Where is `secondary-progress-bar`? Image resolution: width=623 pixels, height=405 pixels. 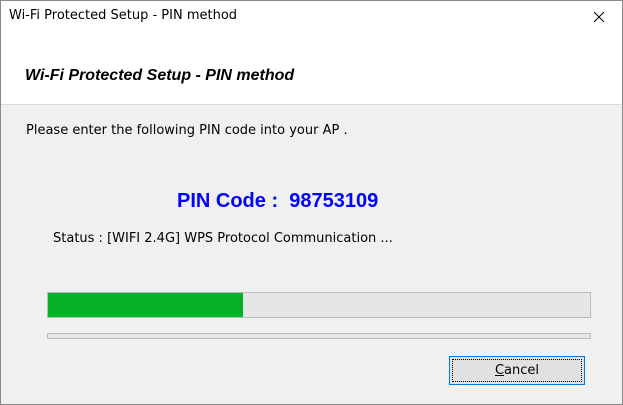
secondary-progress-bar is located at coordinates (319, 336).